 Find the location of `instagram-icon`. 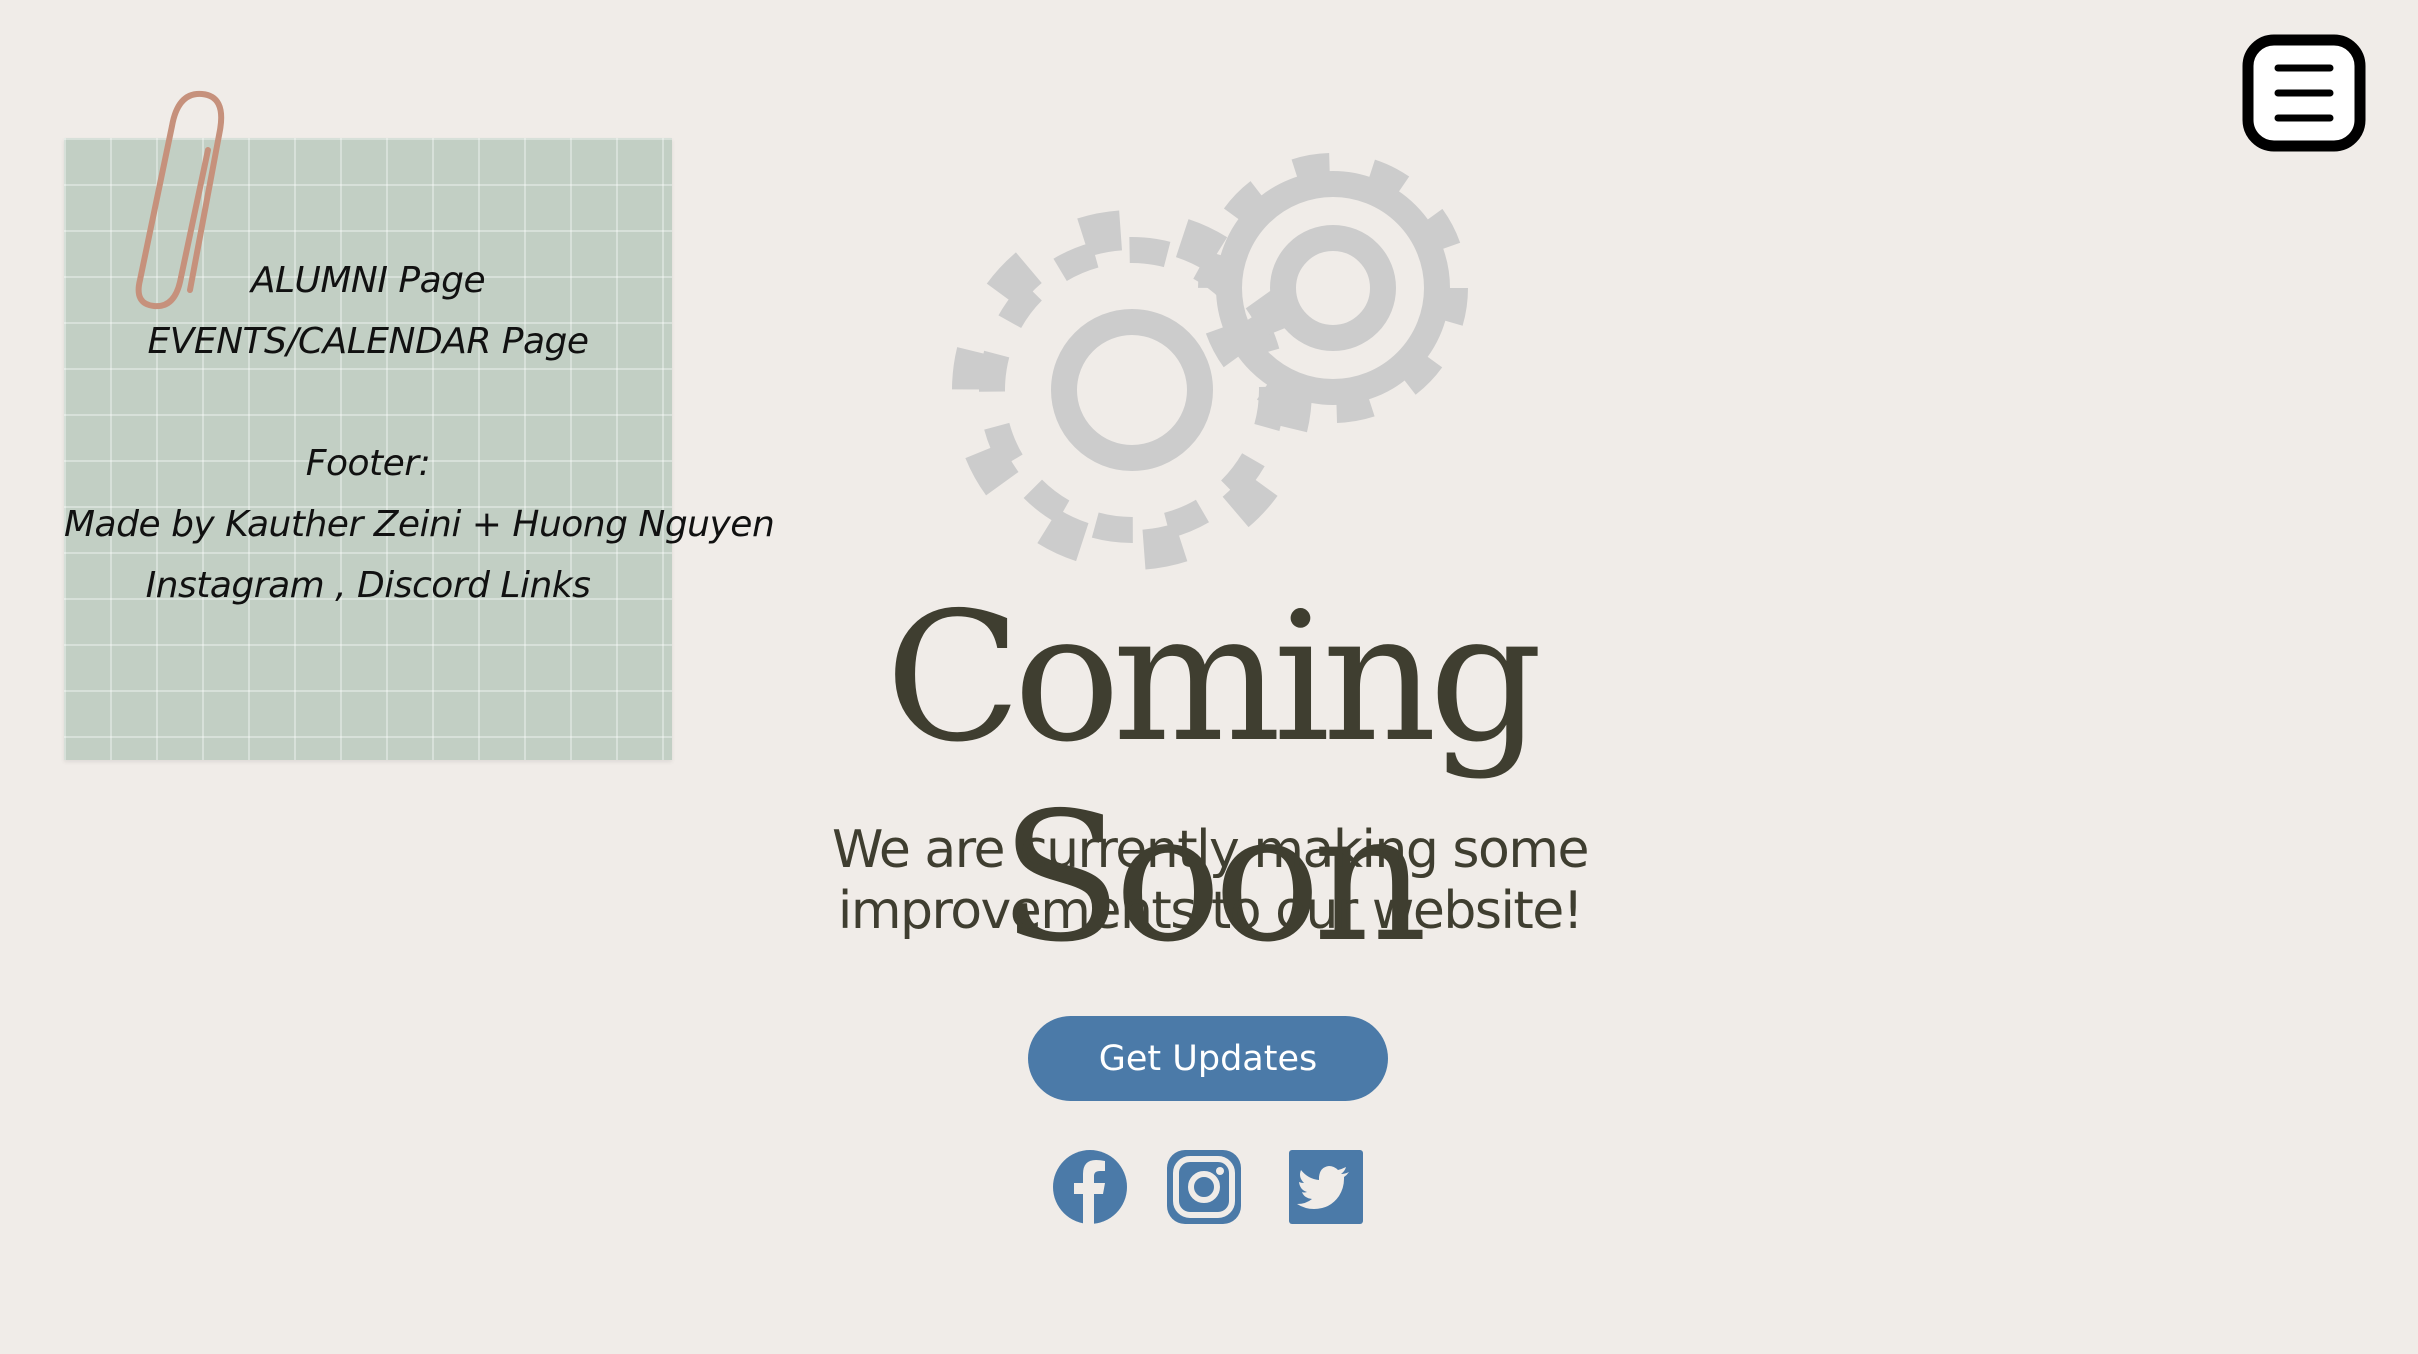

instagram-icon is located at coordinates (1204, 1187).